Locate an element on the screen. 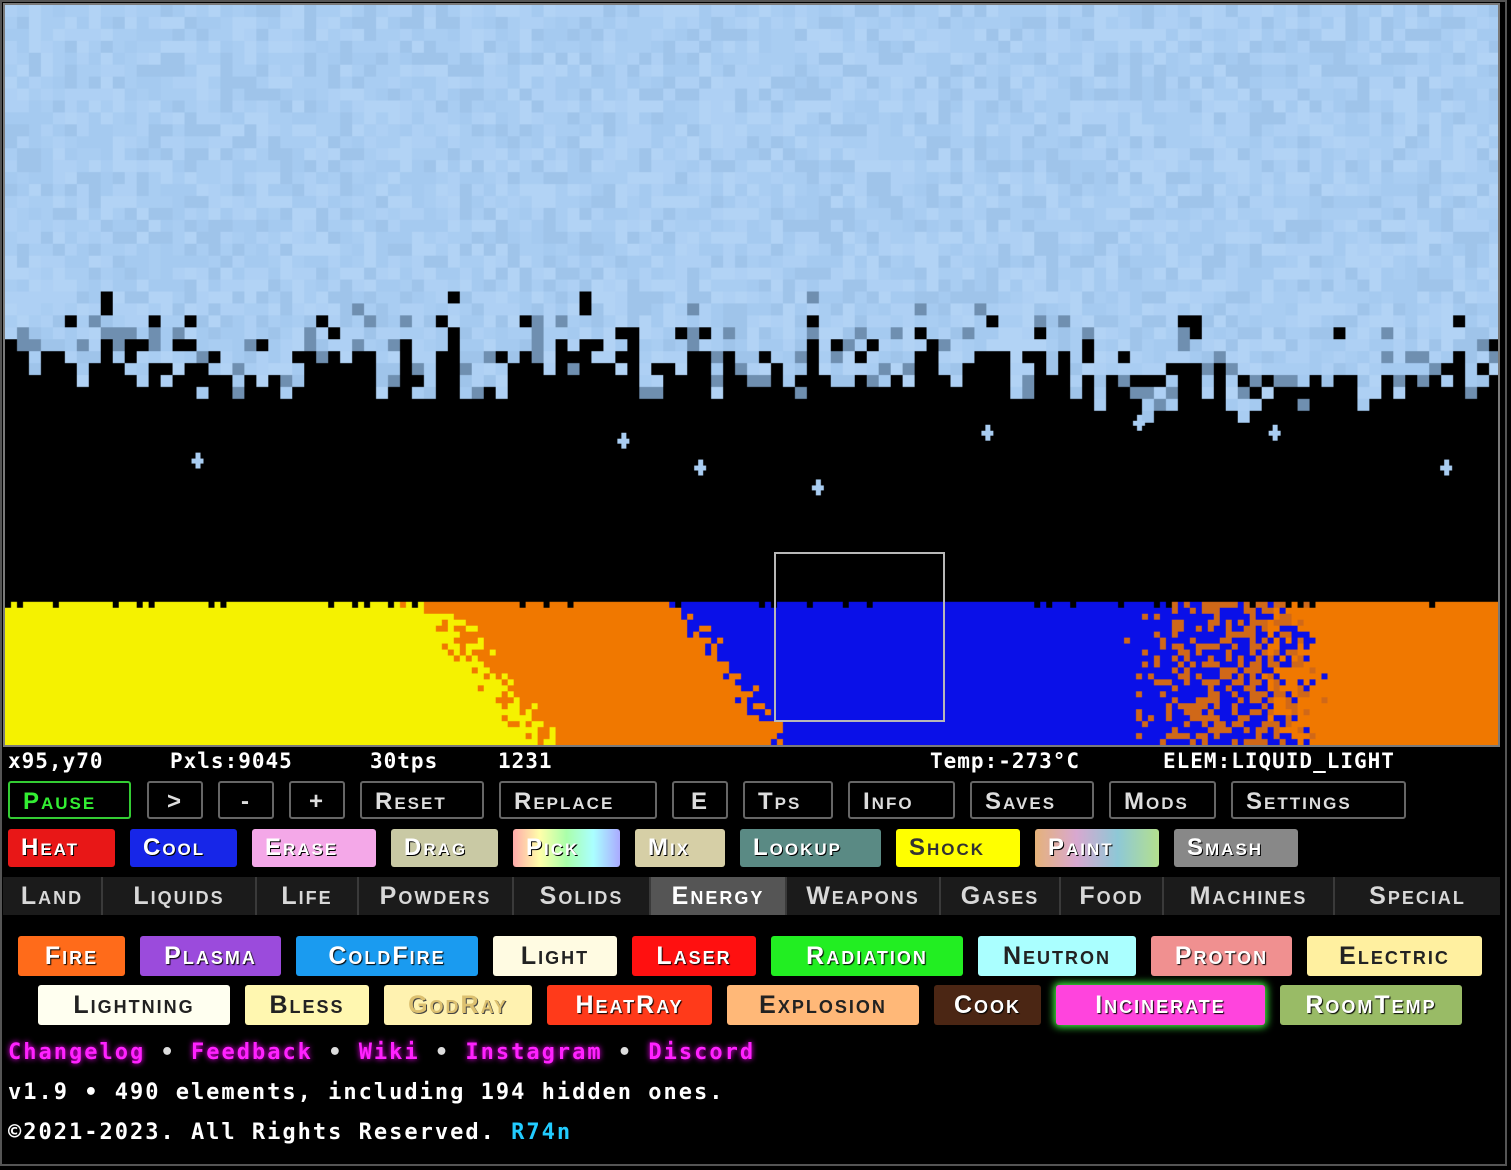  element-electric-button: Electric is located at coordinates (1394, 956).